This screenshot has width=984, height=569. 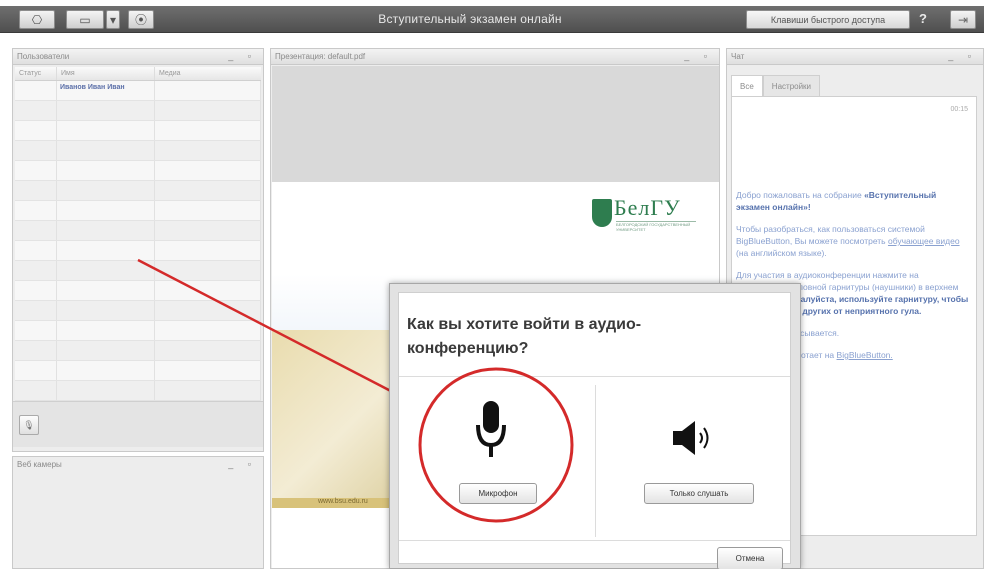 I want to click on user-row: Иванов Иван Иван, so click(x=138, y=91).